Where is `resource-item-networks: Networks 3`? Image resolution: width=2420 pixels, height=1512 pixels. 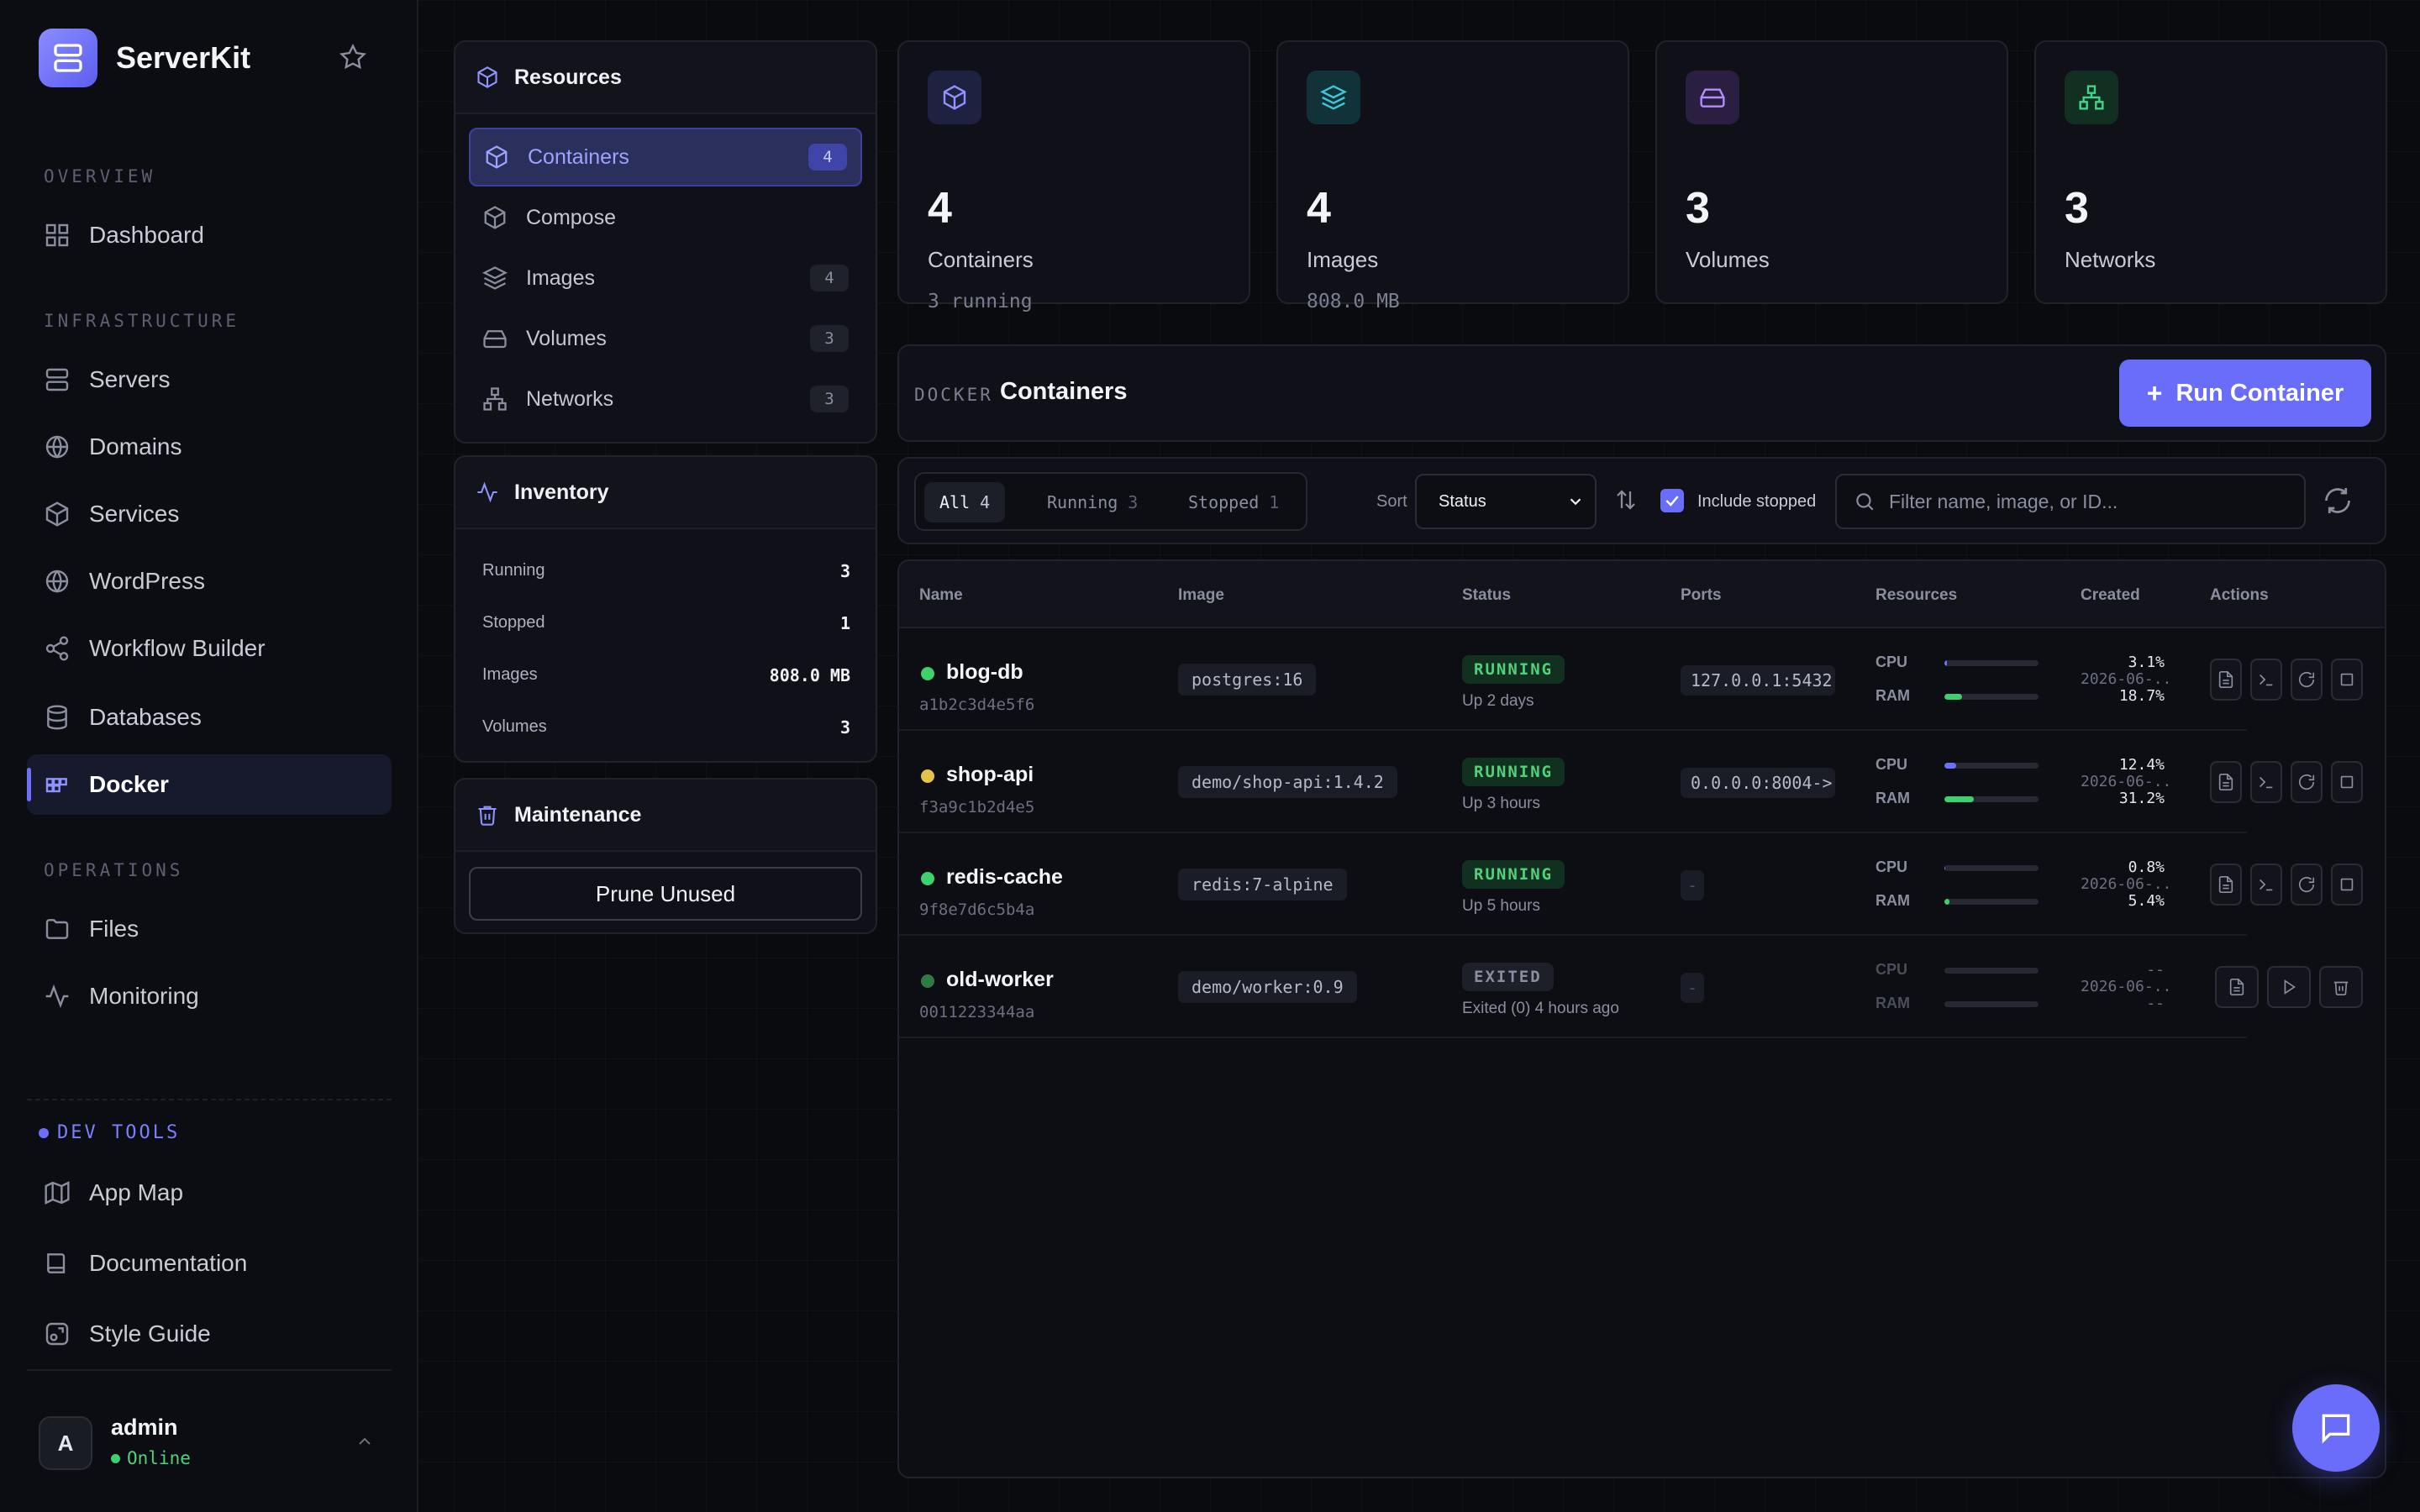 resource-item-networks: Networks 3 is located at coordinates (665, 399).